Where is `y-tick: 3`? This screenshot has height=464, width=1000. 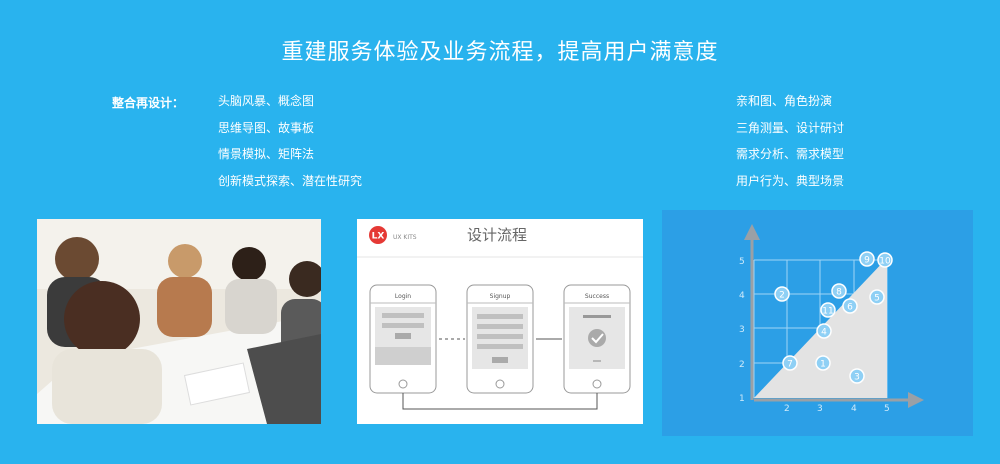
y-tick: 3 is located at coordinates (742, 330).